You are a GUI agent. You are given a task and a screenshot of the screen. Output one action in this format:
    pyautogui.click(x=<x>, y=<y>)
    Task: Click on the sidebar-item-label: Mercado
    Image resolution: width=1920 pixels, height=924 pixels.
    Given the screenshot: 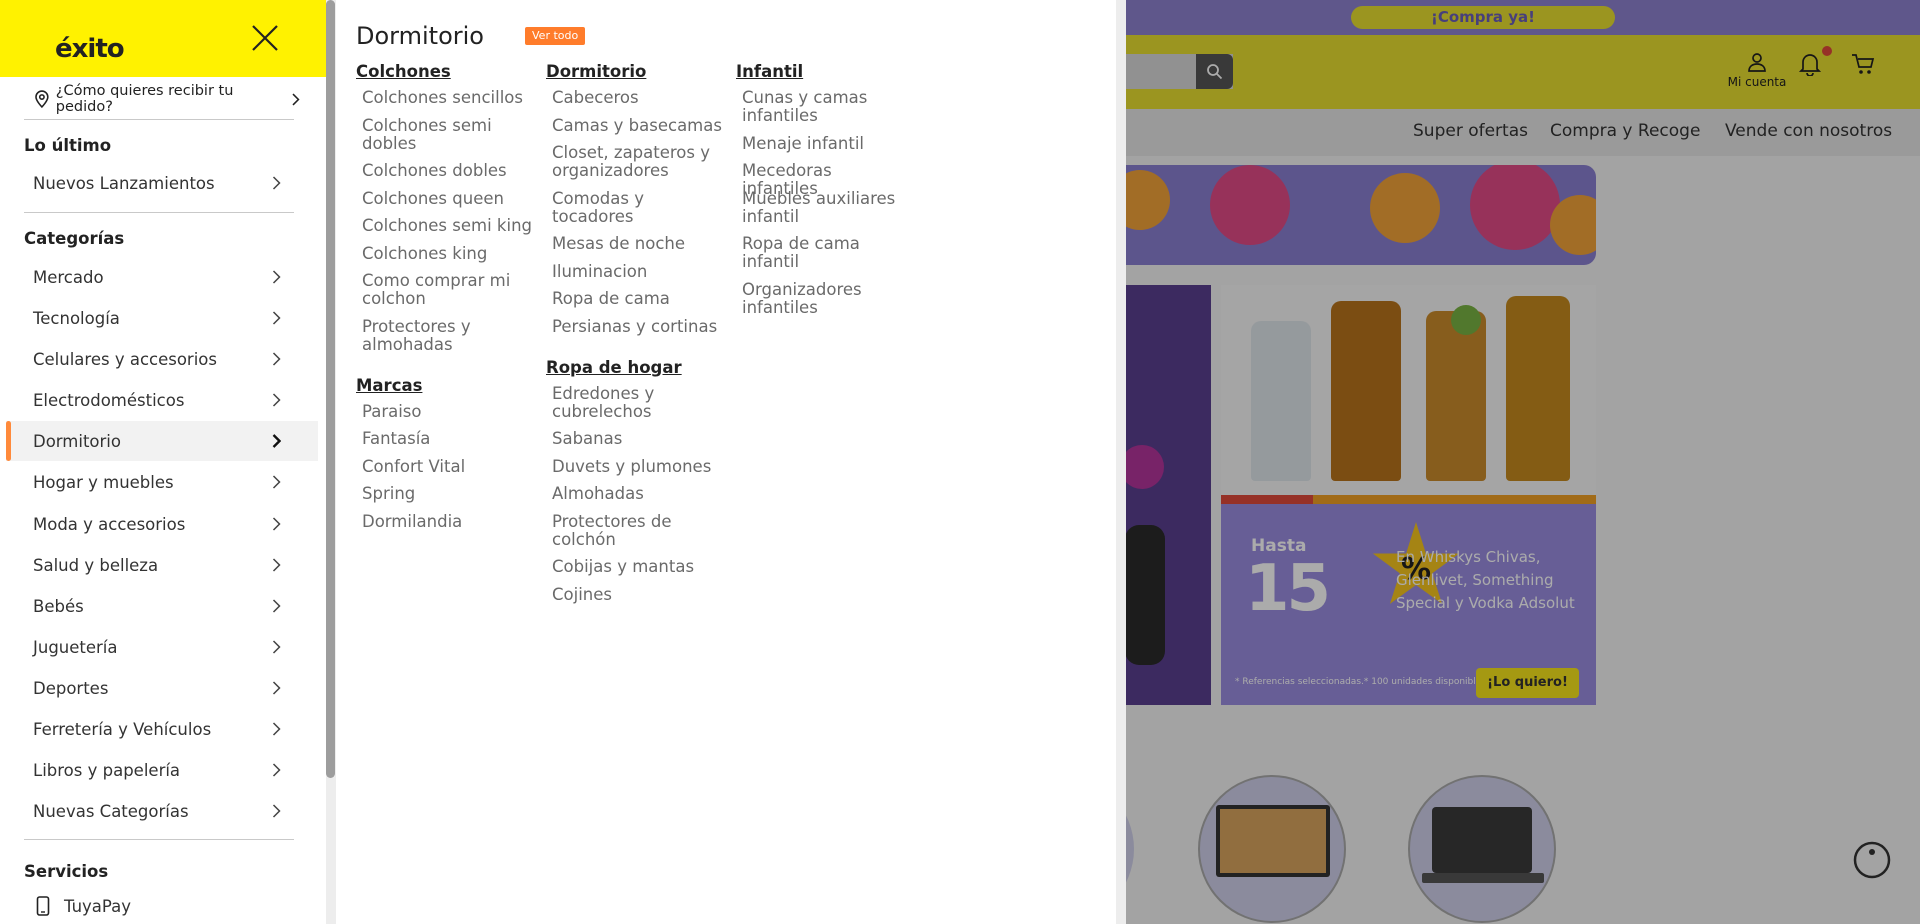 What is the action you would take?
    pyautogui.click(x=68, y=277)
    